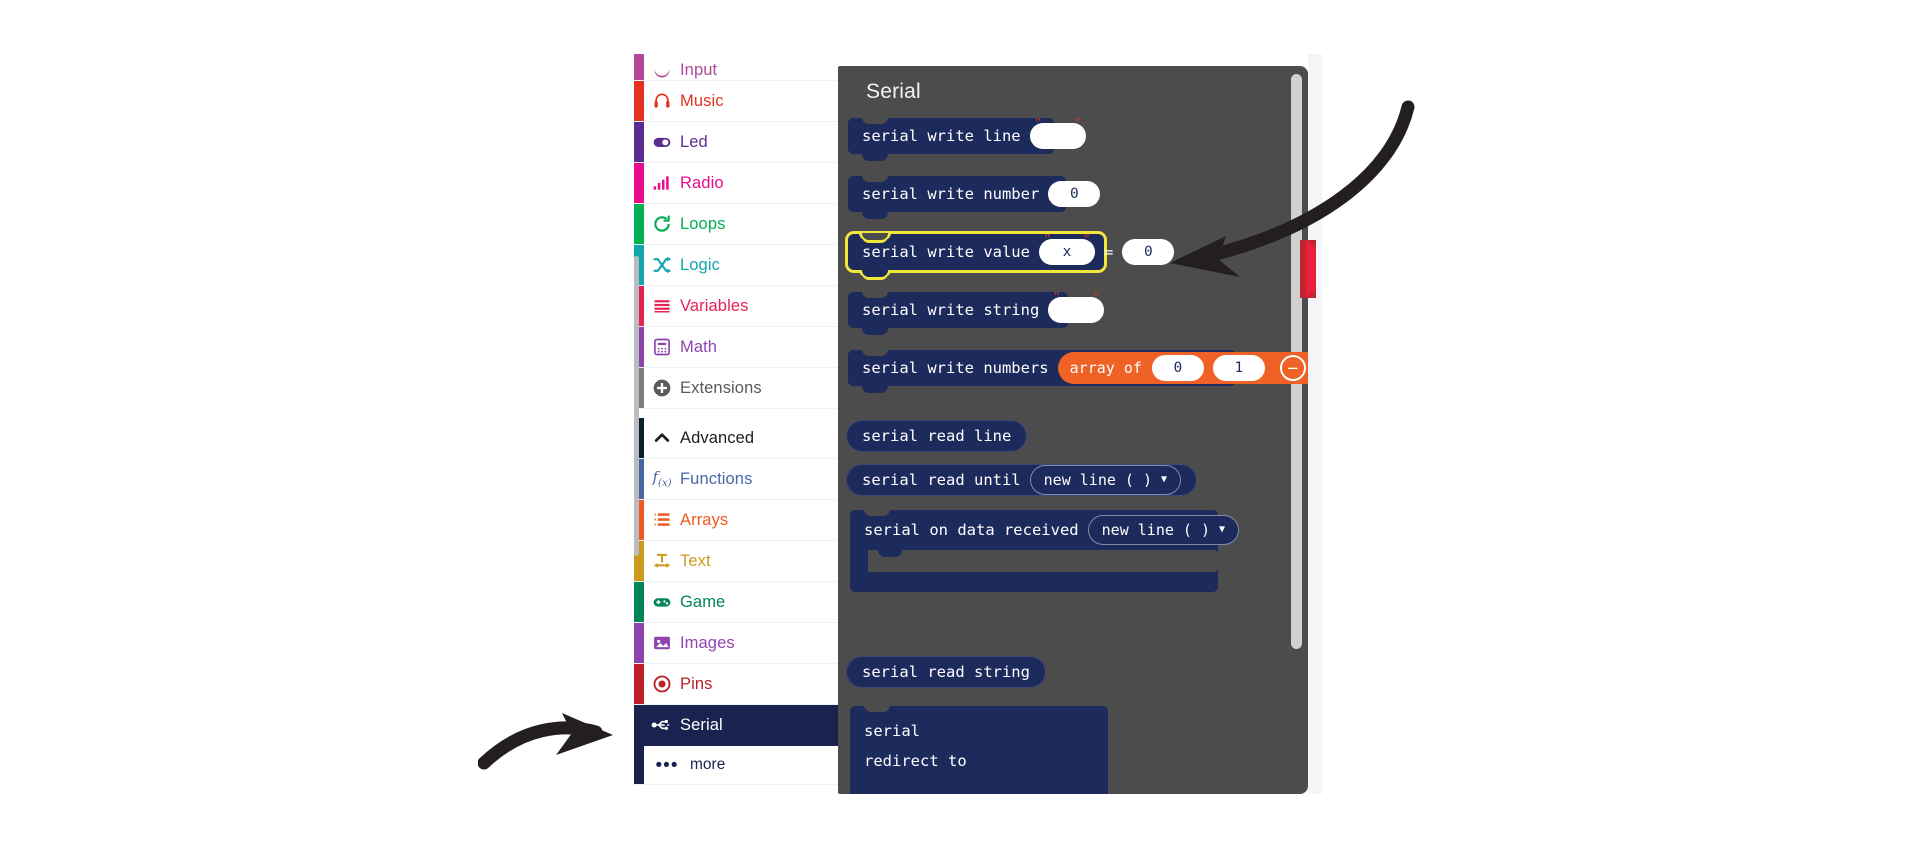 This screenshot has height=854, width=1920. Describe the element at coordinates (1034, 582) in the screenshot. I see `event-block-footer` at that location.